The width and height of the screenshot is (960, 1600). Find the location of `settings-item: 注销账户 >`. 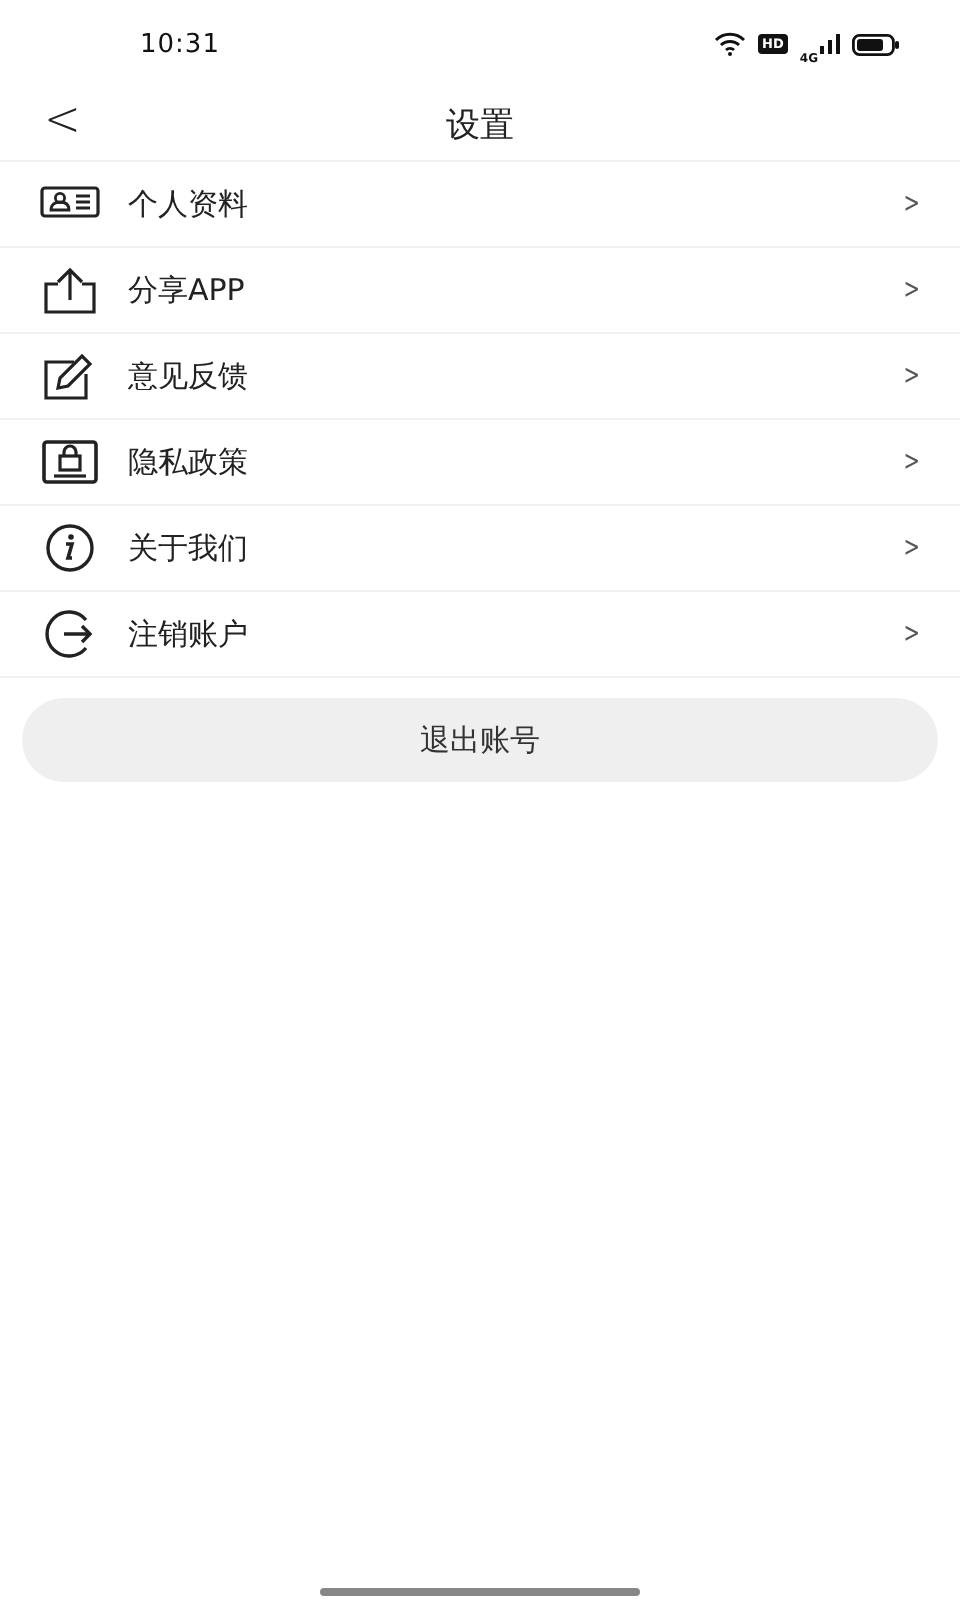

settings-item: 注销账户 > is located at coordinates (480, 635).